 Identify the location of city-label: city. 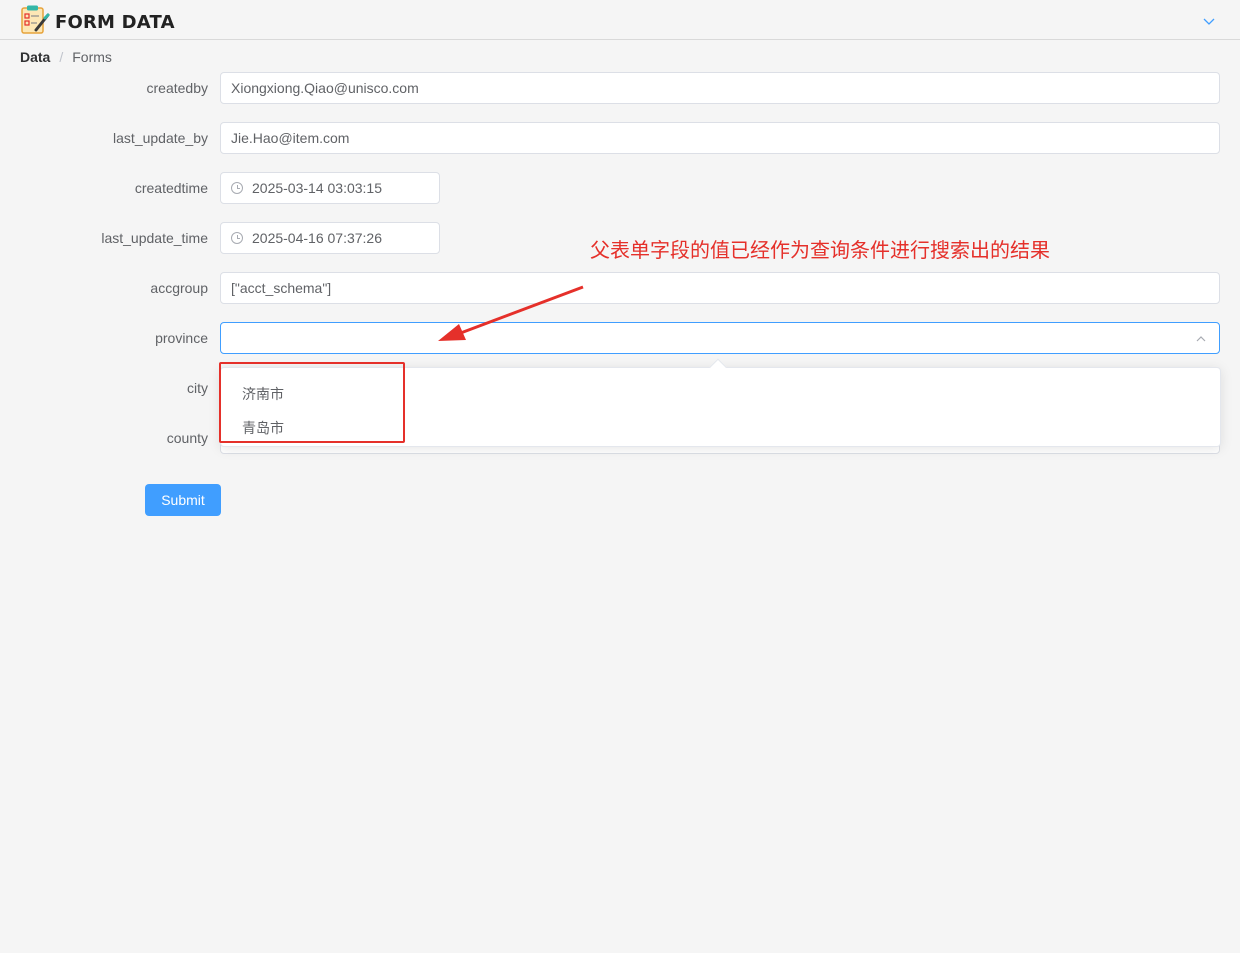
(197, 388).